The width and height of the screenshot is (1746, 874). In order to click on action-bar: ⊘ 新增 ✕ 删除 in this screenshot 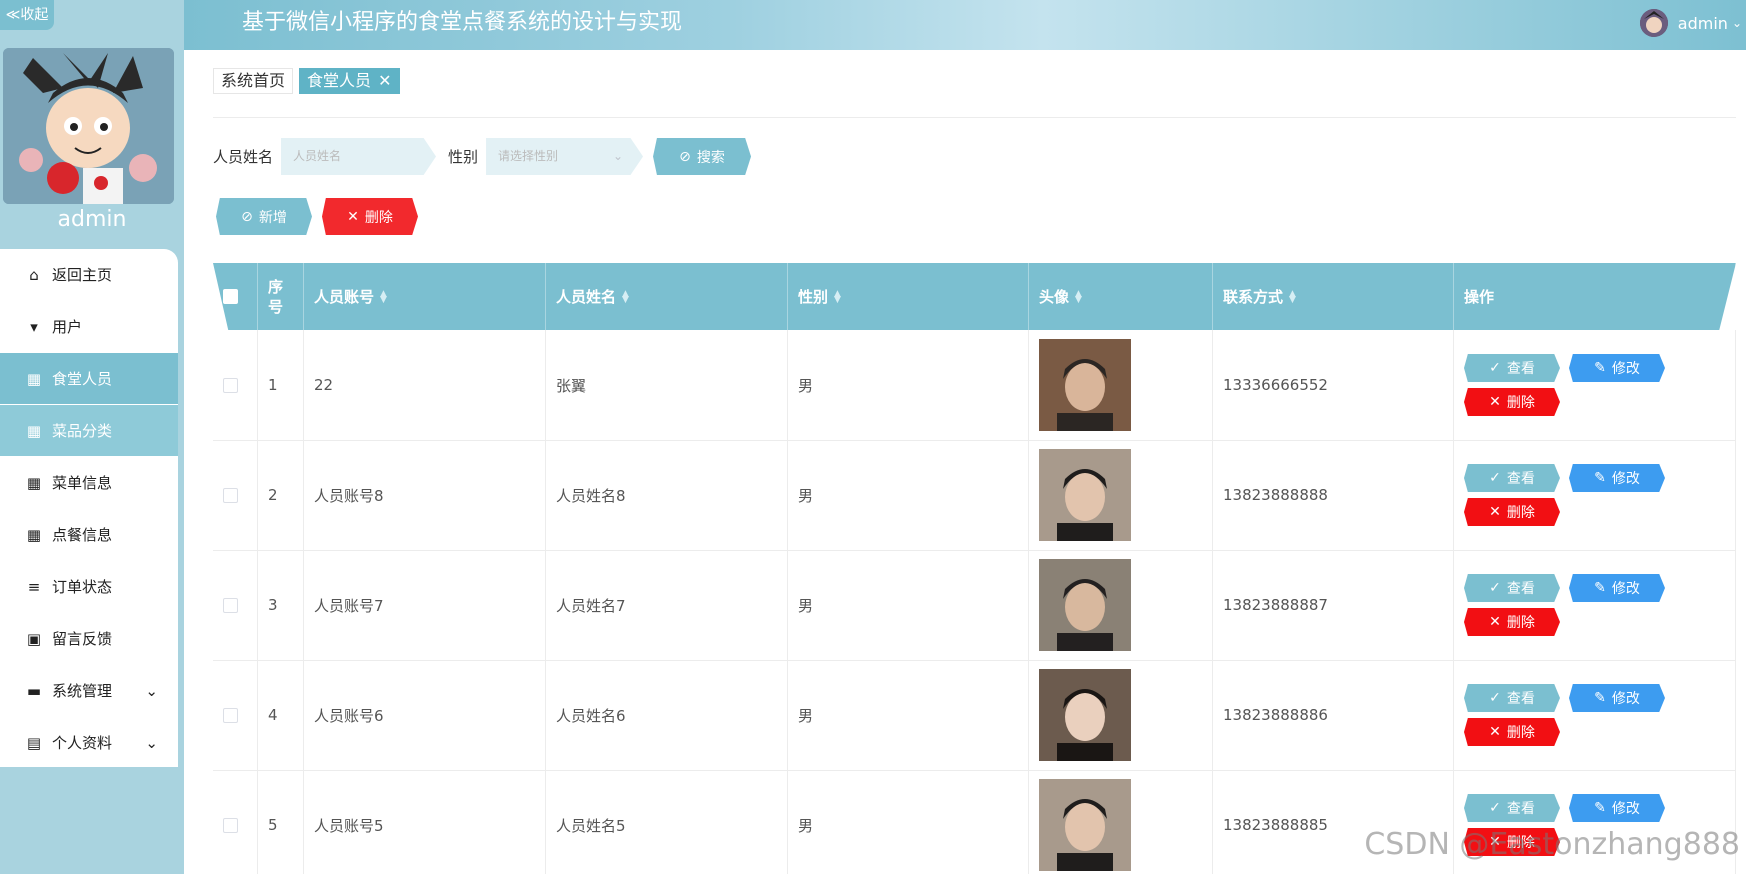, I will do `click(317, 216)`.